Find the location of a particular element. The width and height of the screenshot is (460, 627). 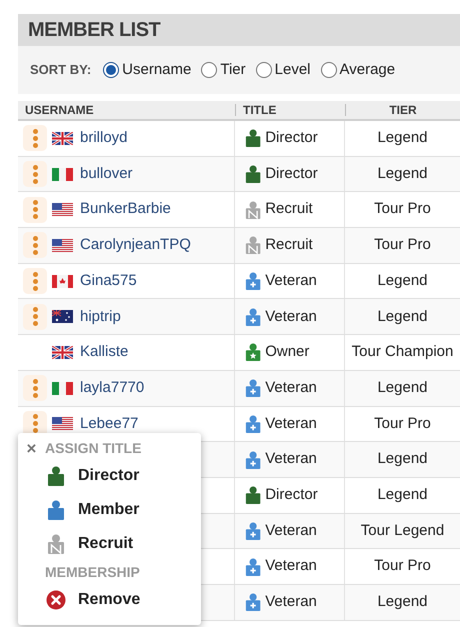

sort-radio: Level is located at coordinates (283, 70).